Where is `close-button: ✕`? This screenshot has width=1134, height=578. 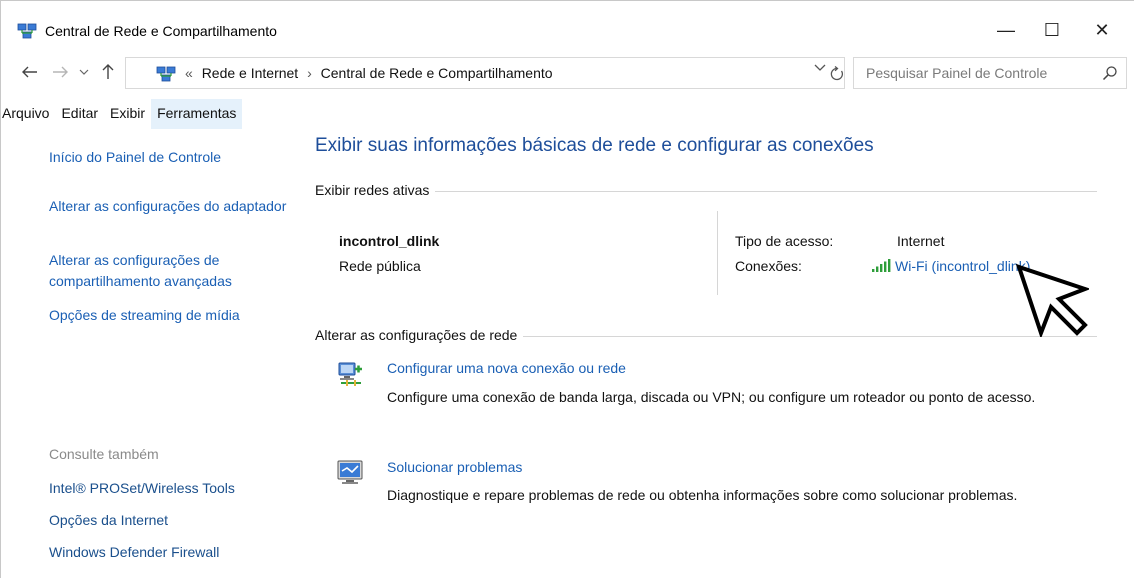
close-button: ✕ is located at coordinates (1102, 30).